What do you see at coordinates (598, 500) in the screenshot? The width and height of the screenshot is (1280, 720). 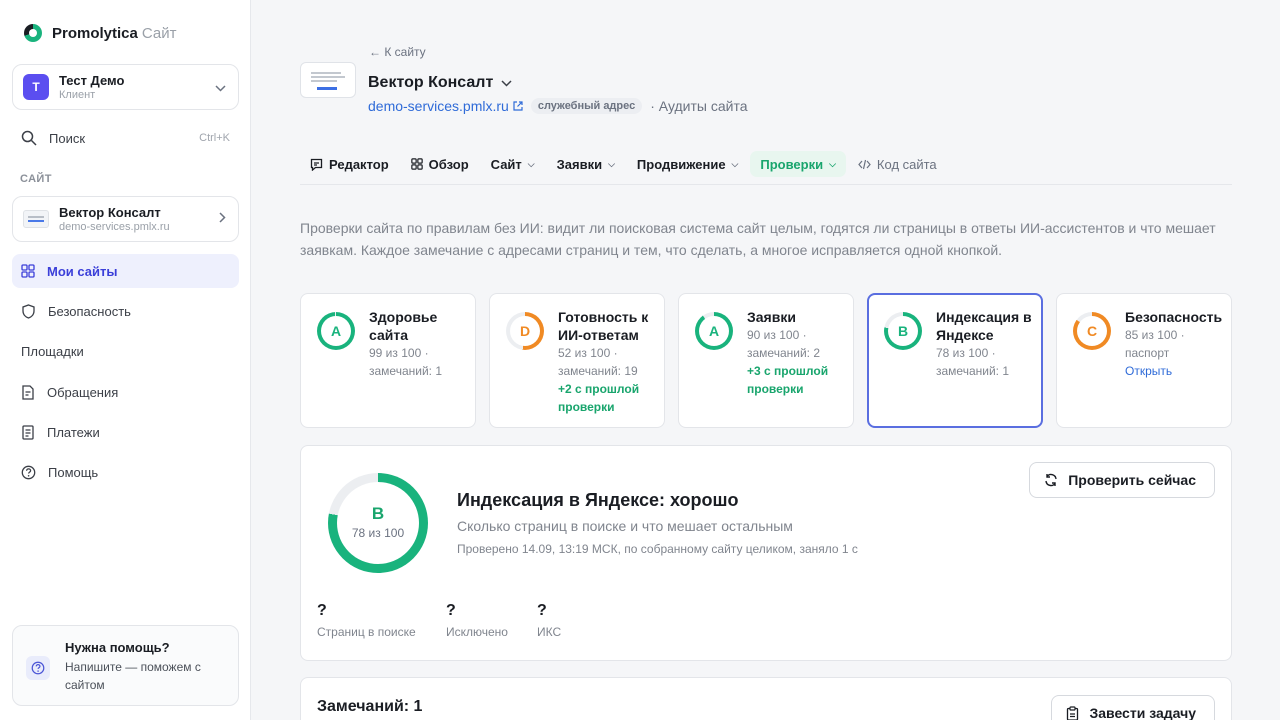 I see `check-title: Индексация в Яндексе: хорошо` at bounding box center [598, 500].